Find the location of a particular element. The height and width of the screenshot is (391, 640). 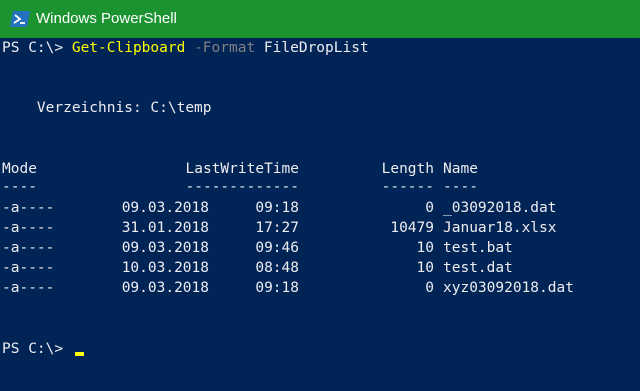

row-time: 08:48 is located at coordinates (277, 268).